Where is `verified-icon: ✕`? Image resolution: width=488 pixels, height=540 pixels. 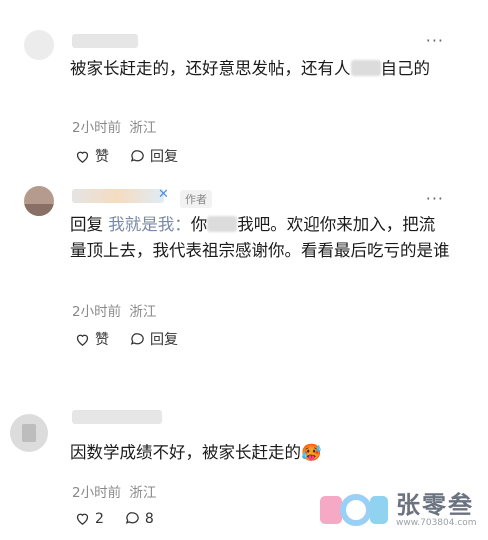
verified-icon: ✕ is located at coordinates (163, 194).